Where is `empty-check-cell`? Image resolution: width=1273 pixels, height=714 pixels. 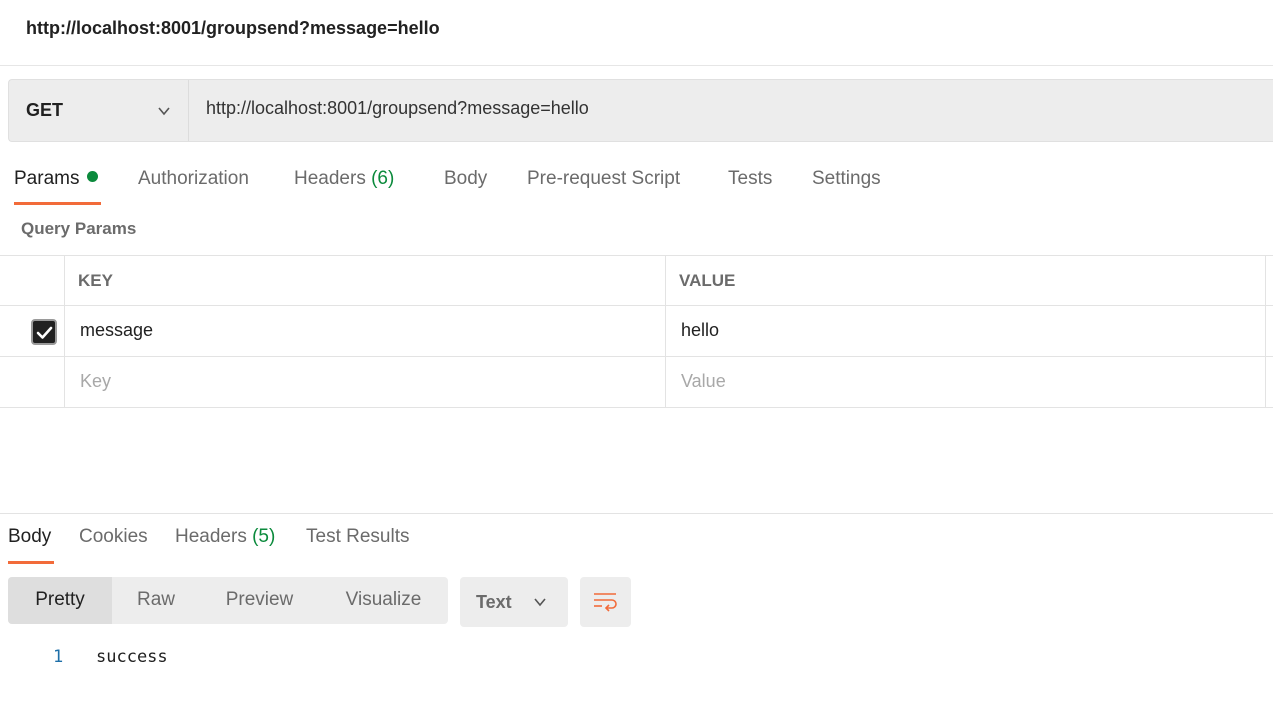
empty-check-cell is located at coordinates (32, 382).